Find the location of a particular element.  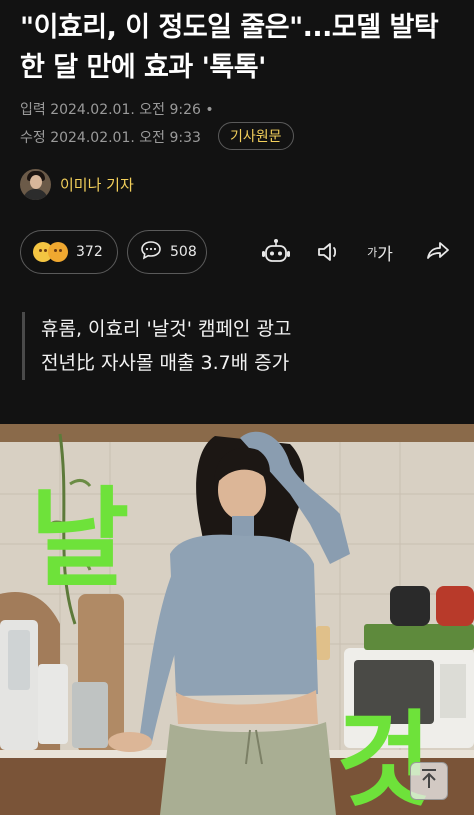

article-headline: "이효리, 이 정도일 줄은"...모델 발탁 한 달 만에 효과 '톡톡' is located at coordinates (229, 47).